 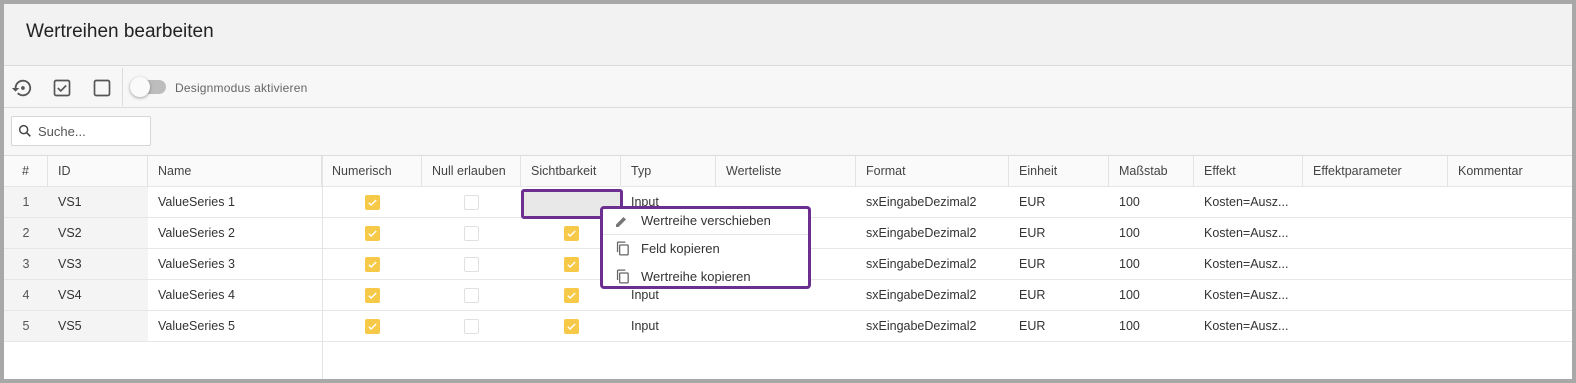 What do you see at coordinates (1151, 171) in the screenshot?
I see `col-header-massstab: Maßstab` at bounding box center [1151, 171].